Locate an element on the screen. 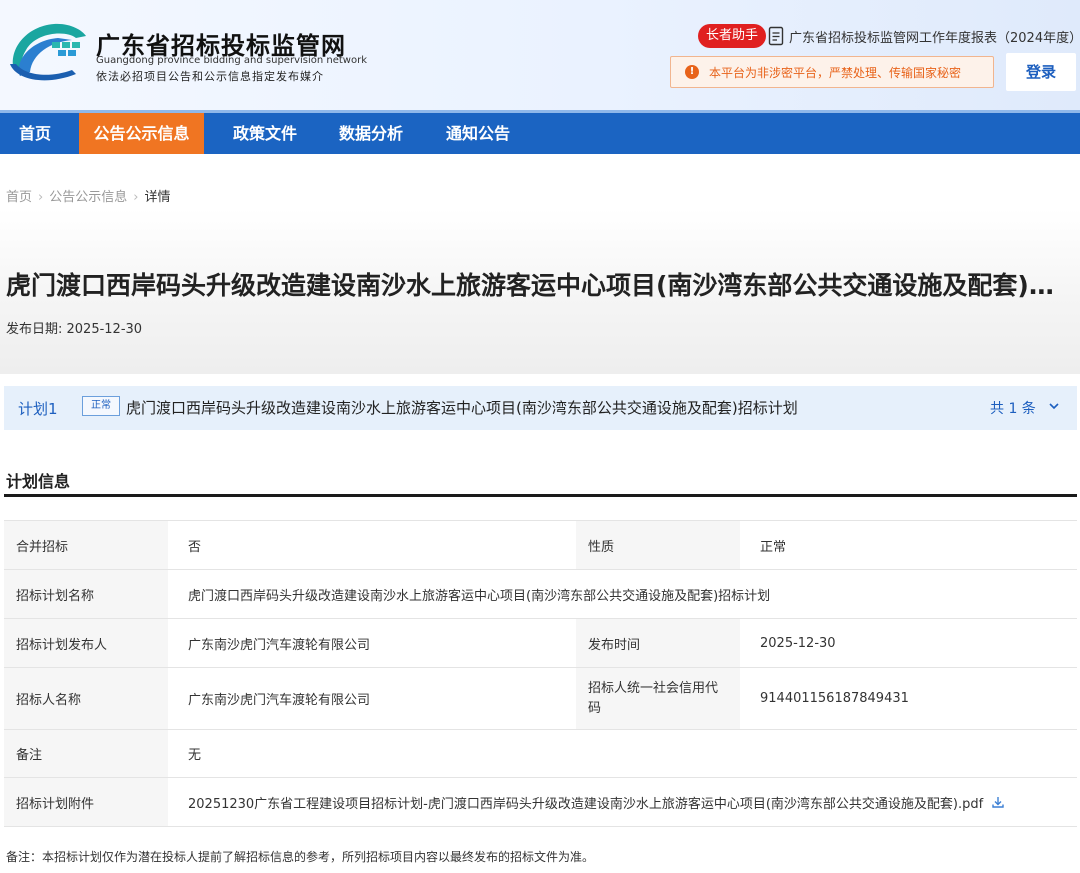 The height and width of the screenshot is (873, 1080). nav-home: 首页 is located at coordinates (35, 133).